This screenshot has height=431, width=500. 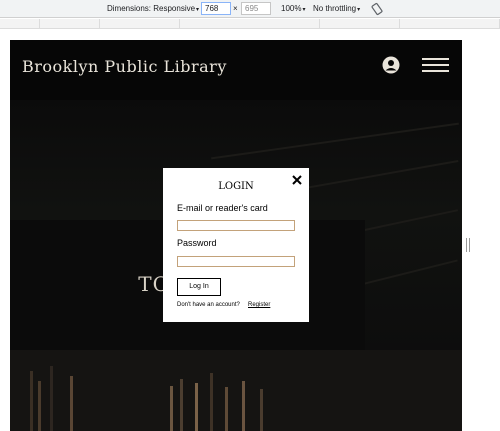 What do you see at coordinates (259, 305) in the screenshot?
I see `register-link: Register` at bounding box center [259, 305].